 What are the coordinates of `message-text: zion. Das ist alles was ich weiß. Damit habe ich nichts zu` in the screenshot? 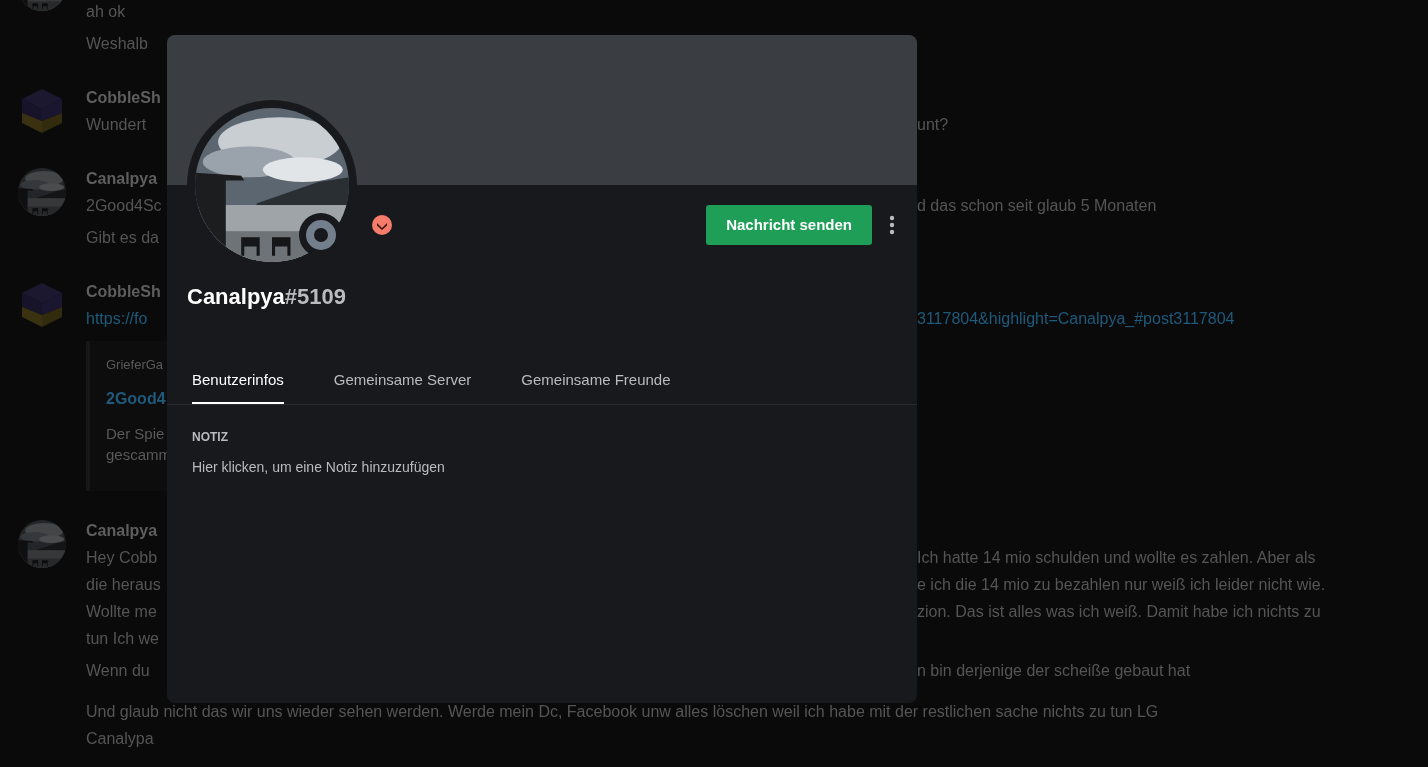 It's located at (1119, 611).